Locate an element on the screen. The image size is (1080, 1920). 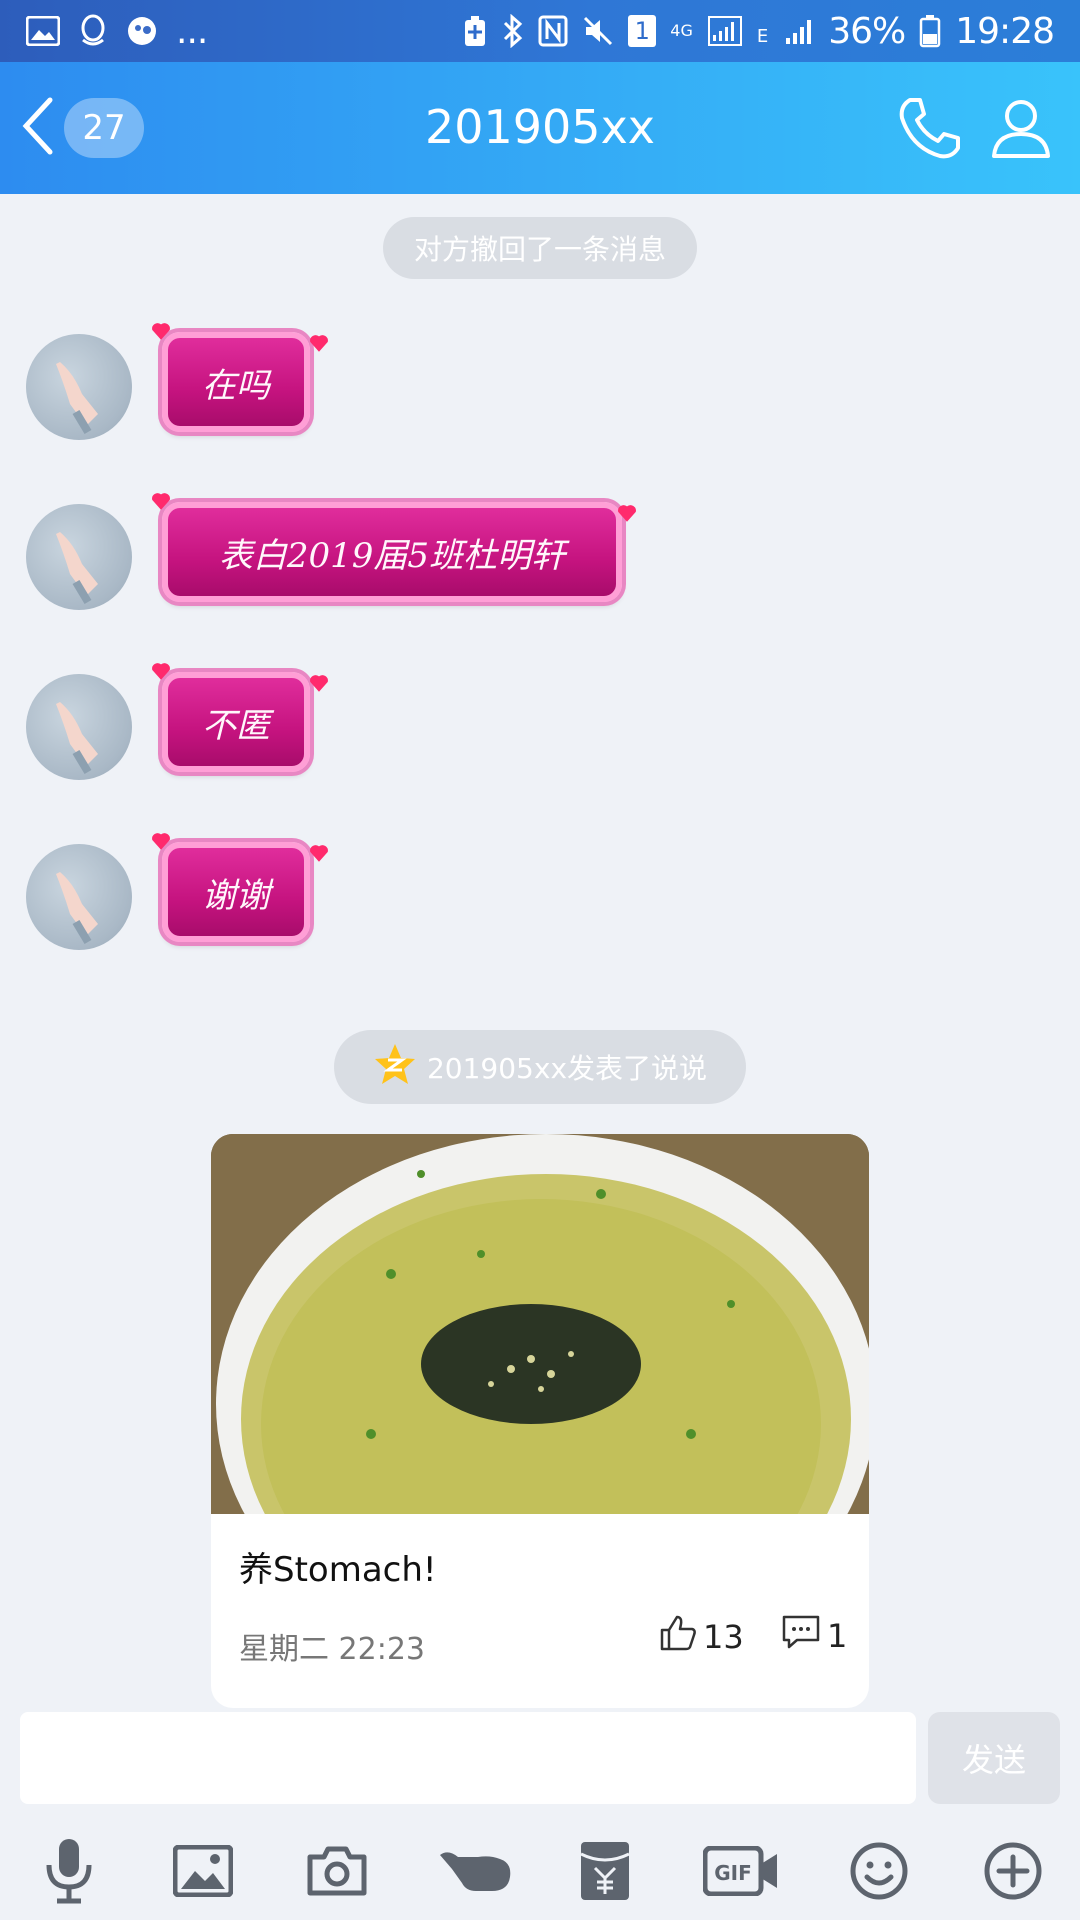
gif-icon: GIF is located at coordinates (742, 1871).